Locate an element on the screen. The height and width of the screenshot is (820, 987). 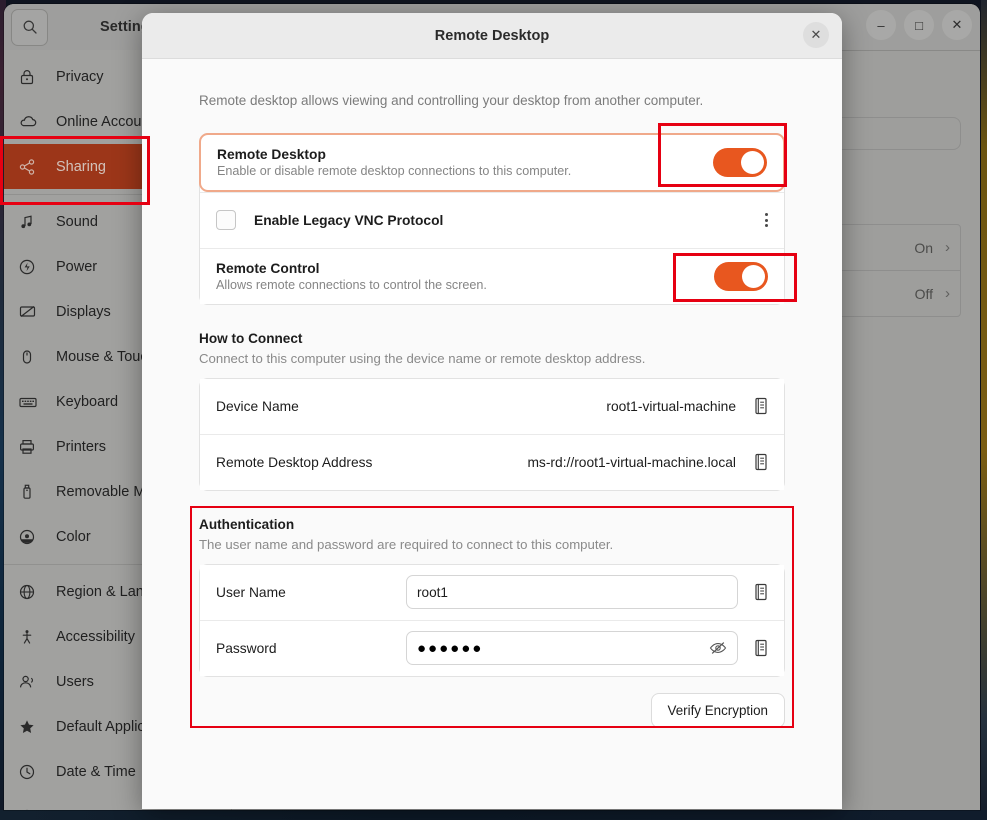
user-name-input: root1 is located at coordinates (572, 592).